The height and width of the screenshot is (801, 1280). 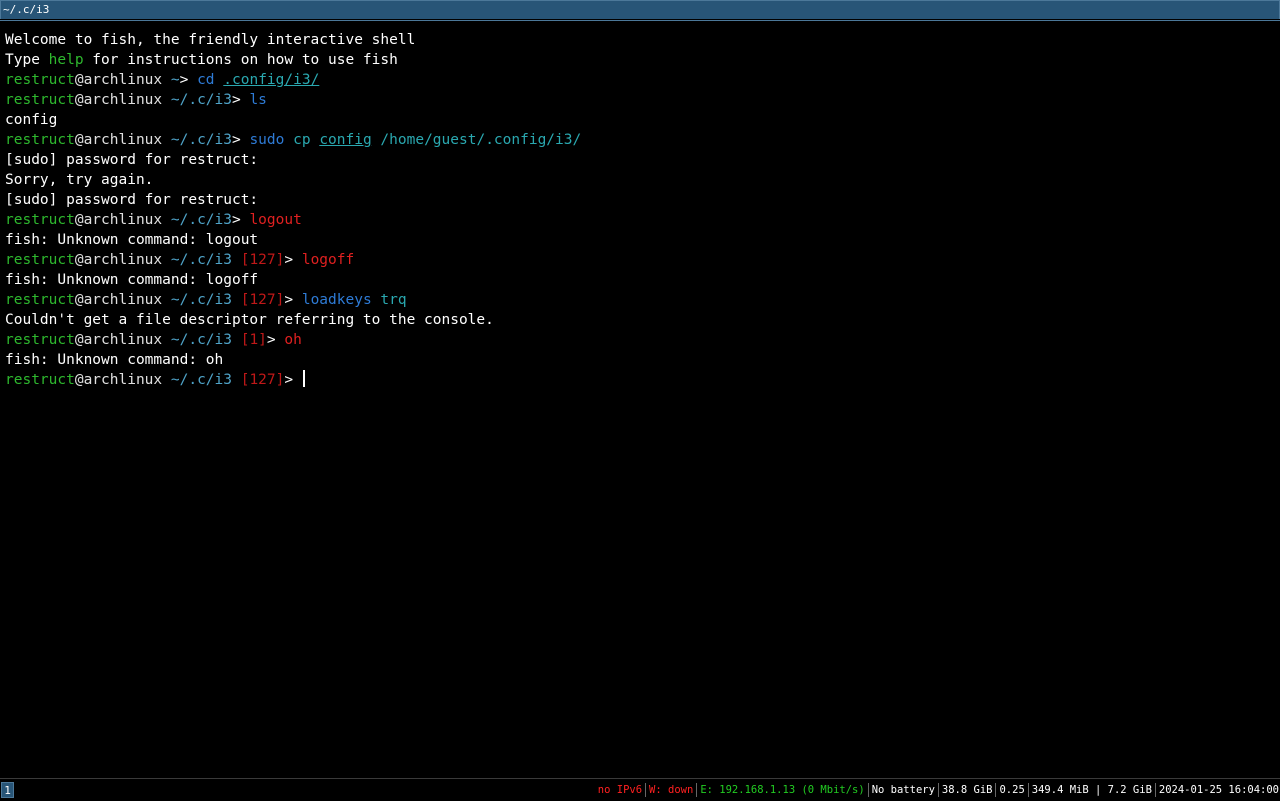 I want to click on terminal-text-segment: logoff, so click(x=328, y=260).